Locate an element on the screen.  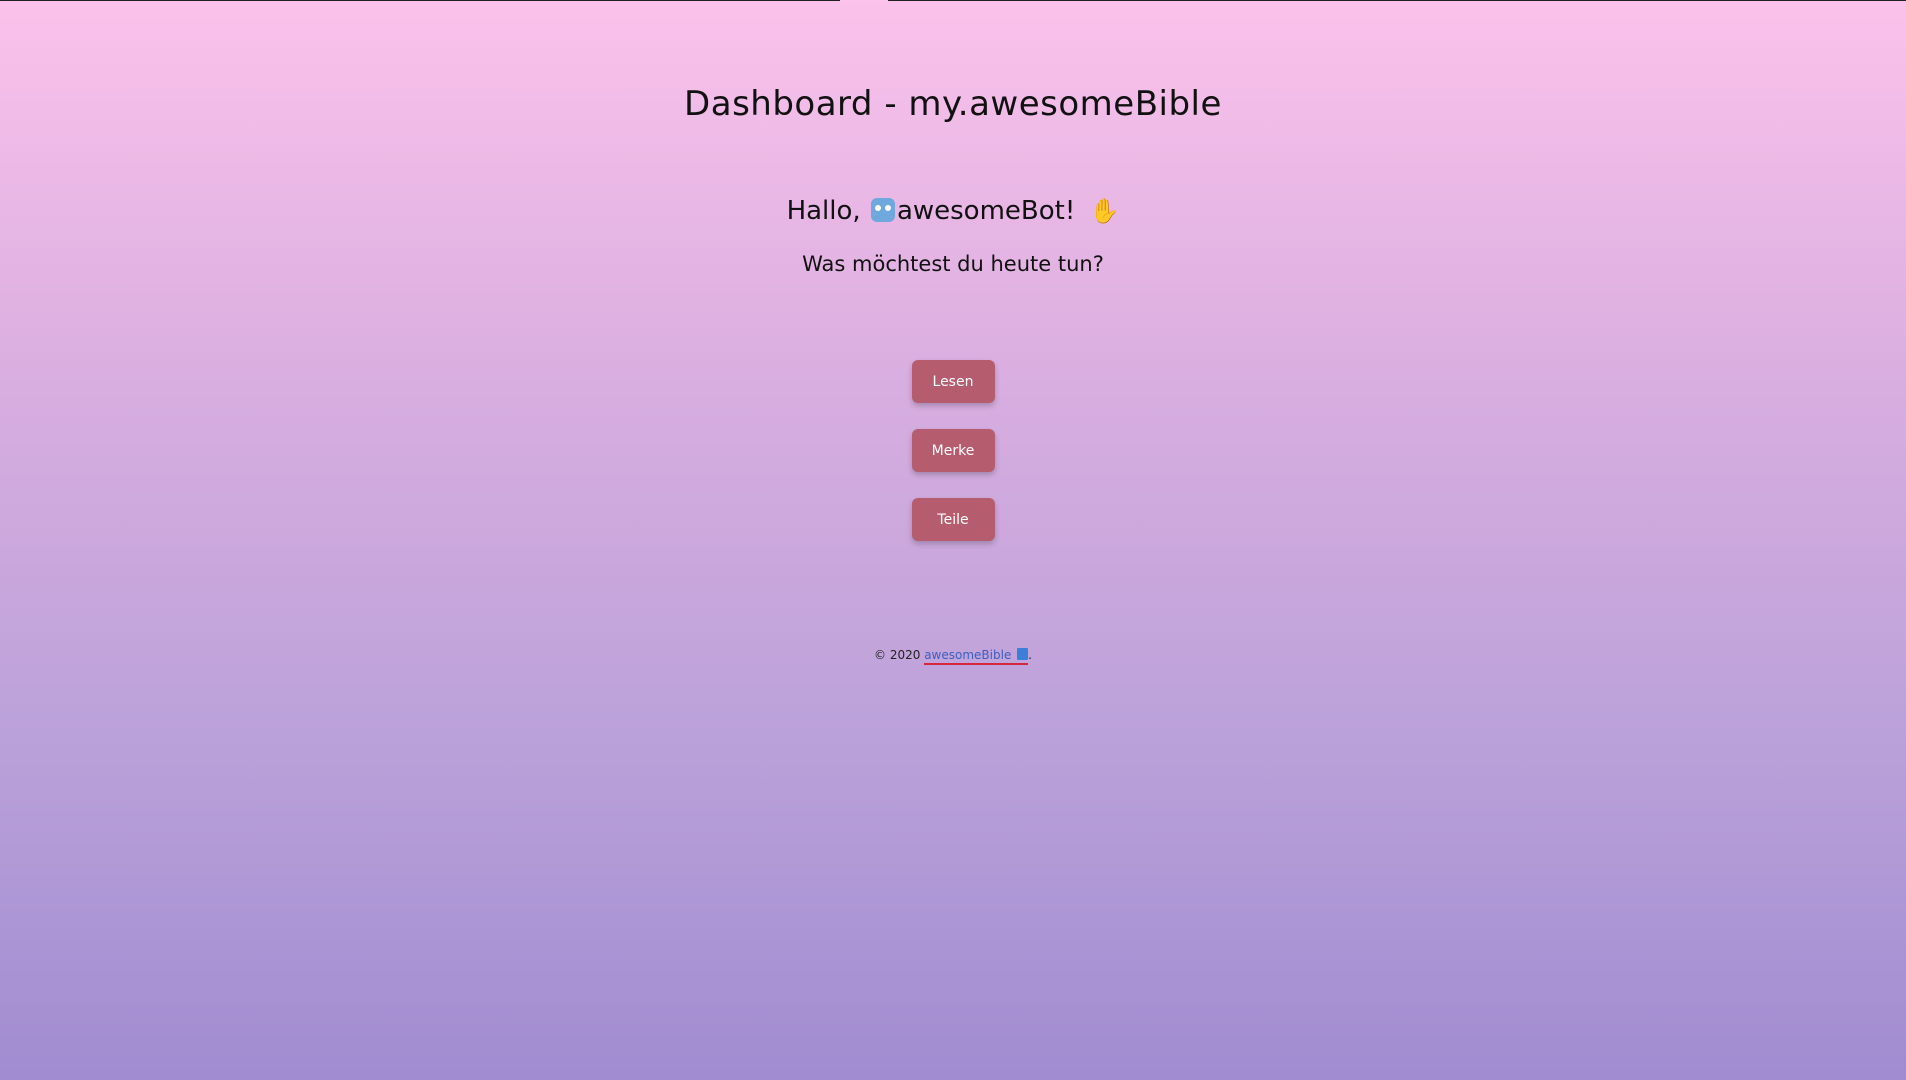
memorize-button: Merke is located at coordinates (953, 450).